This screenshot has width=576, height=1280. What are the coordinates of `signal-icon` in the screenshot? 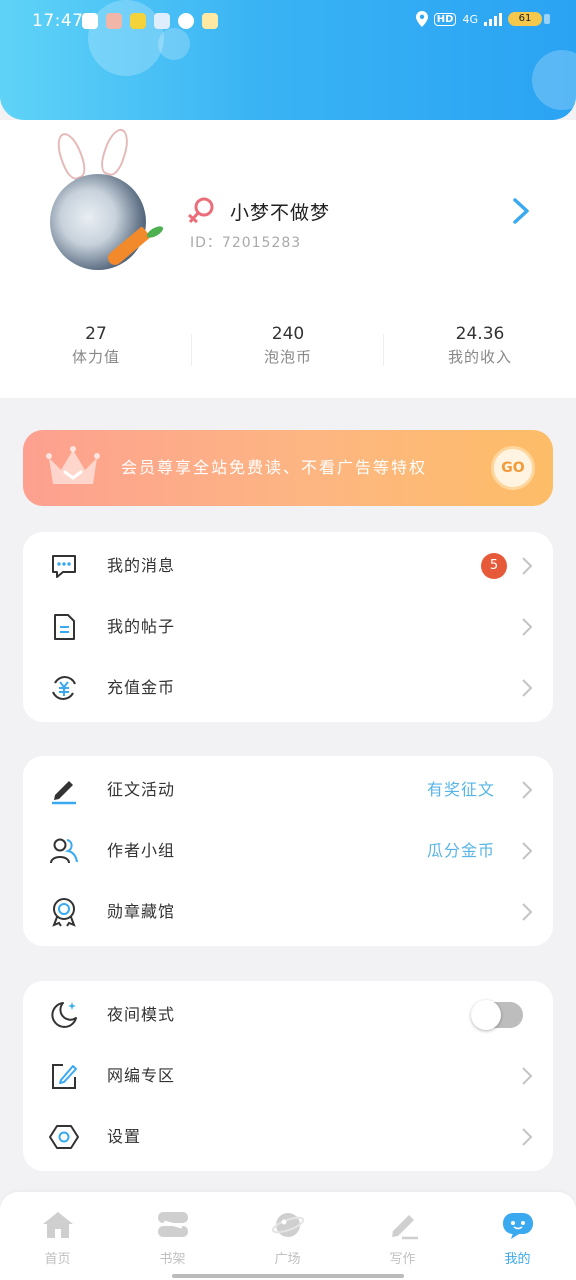 It's located at (493, 19).